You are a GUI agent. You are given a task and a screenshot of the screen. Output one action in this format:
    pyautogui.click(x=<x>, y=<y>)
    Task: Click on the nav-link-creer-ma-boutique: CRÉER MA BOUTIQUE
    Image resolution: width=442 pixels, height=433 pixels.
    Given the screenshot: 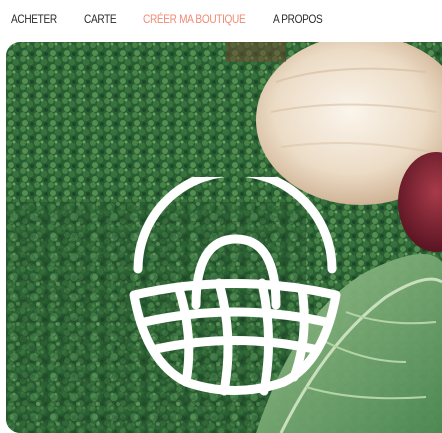 What is the action you would take?
    pyautogui.click(x=194, y=19)
    